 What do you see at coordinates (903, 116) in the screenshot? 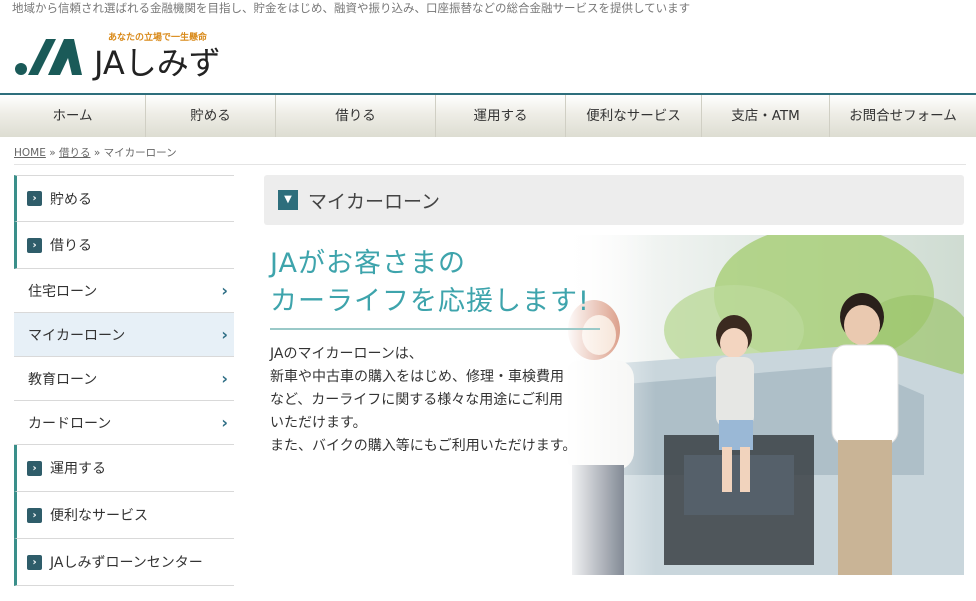
I see `nav-contact-form: お問合せフォーム` at bounding box center [903, 116].